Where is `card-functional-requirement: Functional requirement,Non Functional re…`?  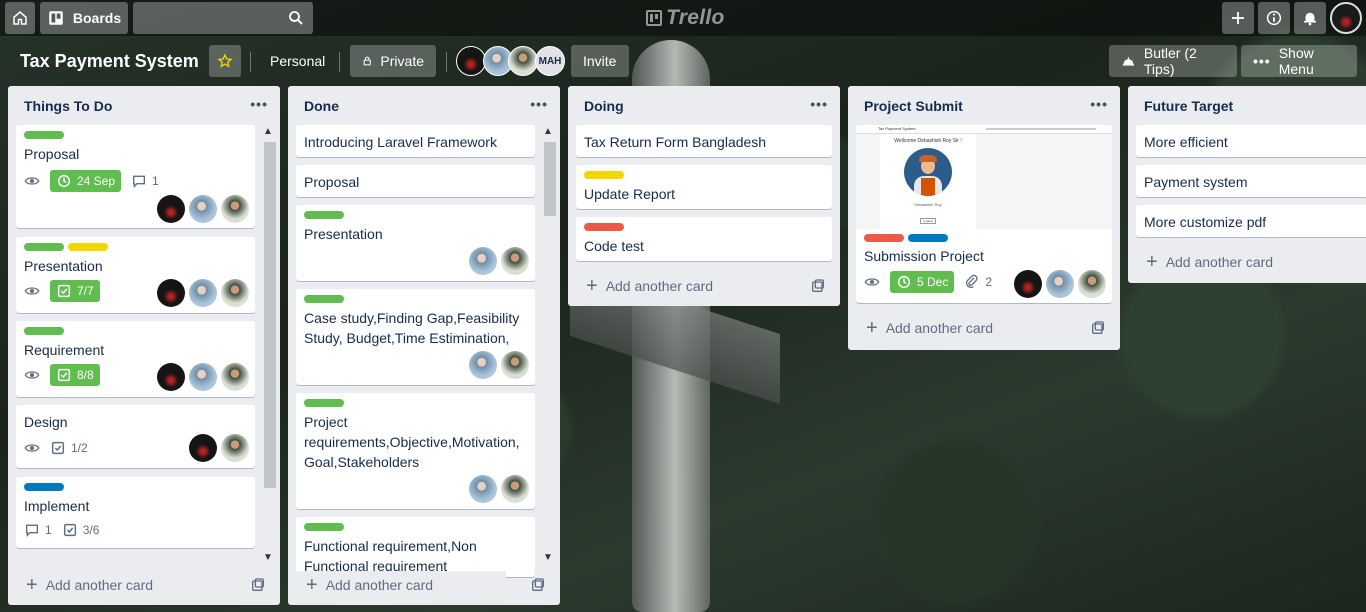 card-functional-requirement: Functional requirement,Non Functional re… is located at coordinates (415, 547).